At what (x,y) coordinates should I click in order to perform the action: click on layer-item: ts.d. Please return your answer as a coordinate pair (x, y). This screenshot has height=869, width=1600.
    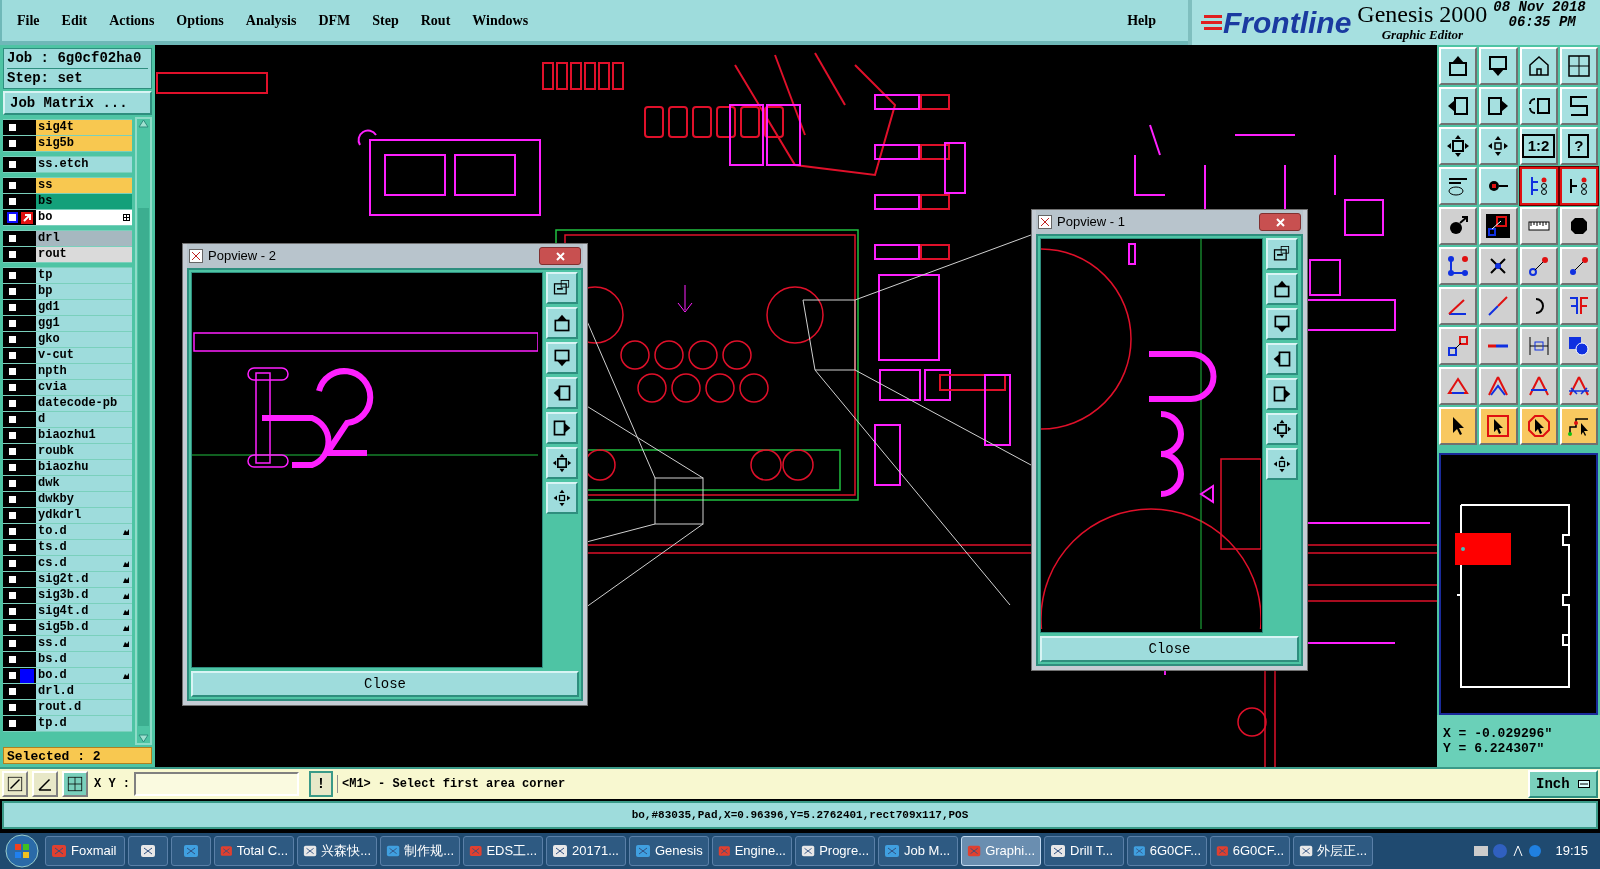
    Looking at the image, I should click on (84, 547).